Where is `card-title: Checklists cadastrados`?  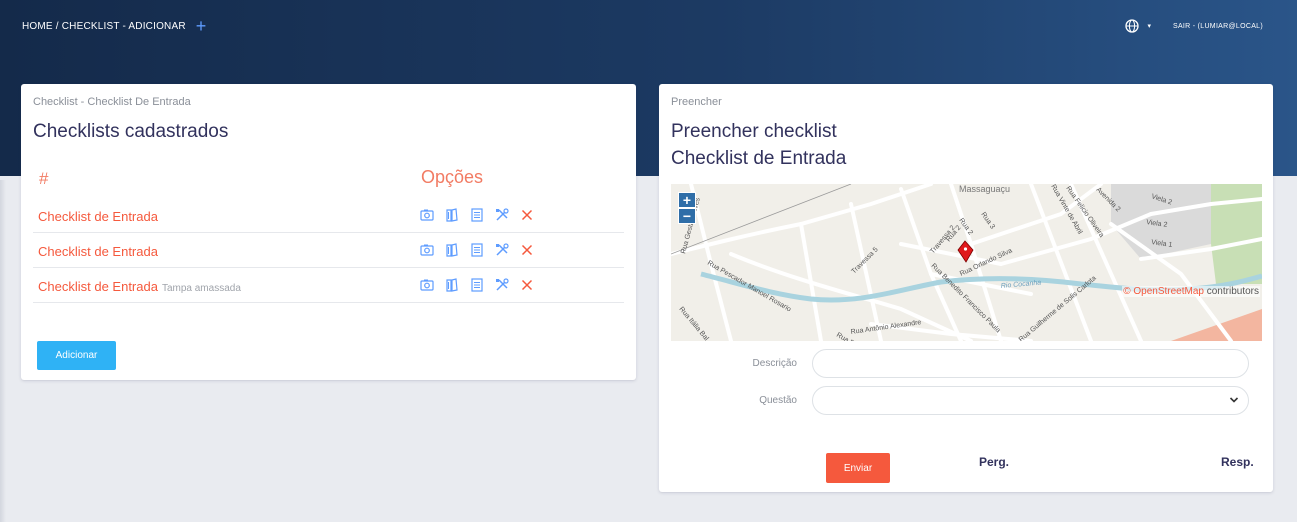
card-title: Checklists cadastrados is located at coordinates (131, 131).